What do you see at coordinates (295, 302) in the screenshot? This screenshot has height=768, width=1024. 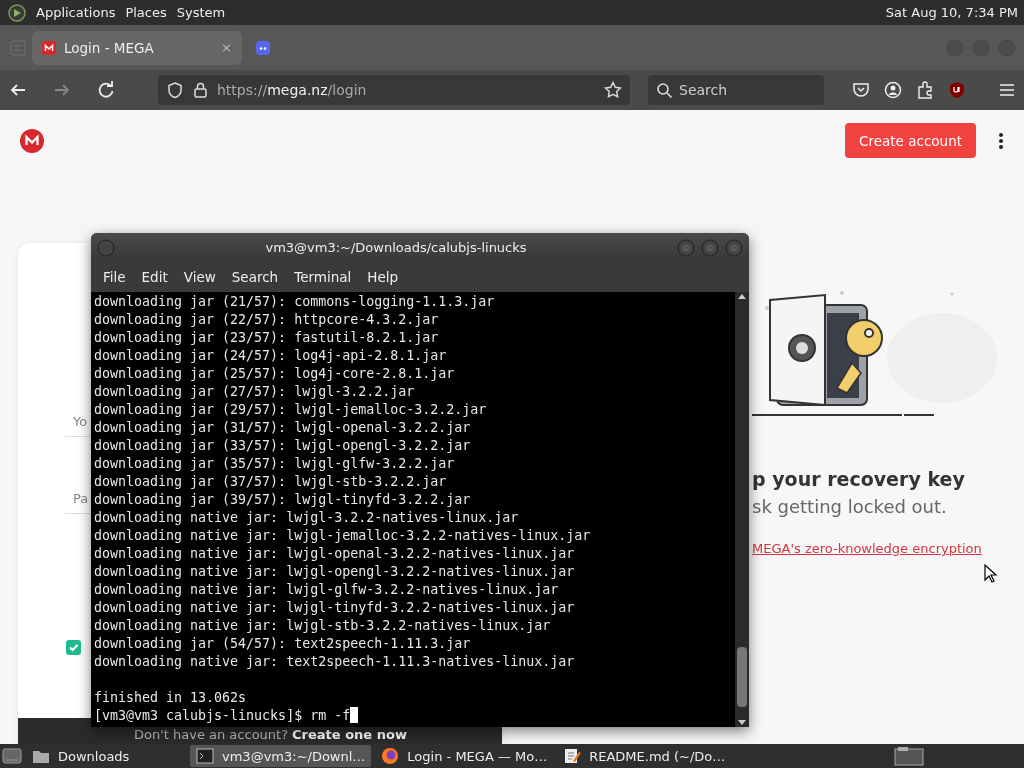 I see `terminal-line: downloading jar (21/57): commons-logging-1.1.3.jar` at bounding box center [295, 302].